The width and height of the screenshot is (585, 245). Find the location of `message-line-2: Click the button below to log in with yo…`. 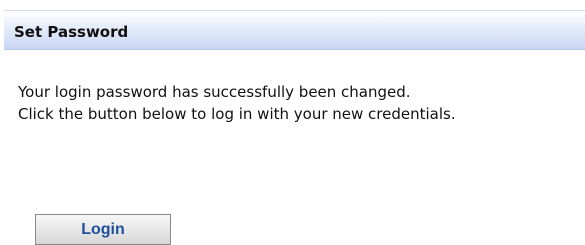

message-line-2: Click the button below to log in with yo… is located at coordinates (237, 114).